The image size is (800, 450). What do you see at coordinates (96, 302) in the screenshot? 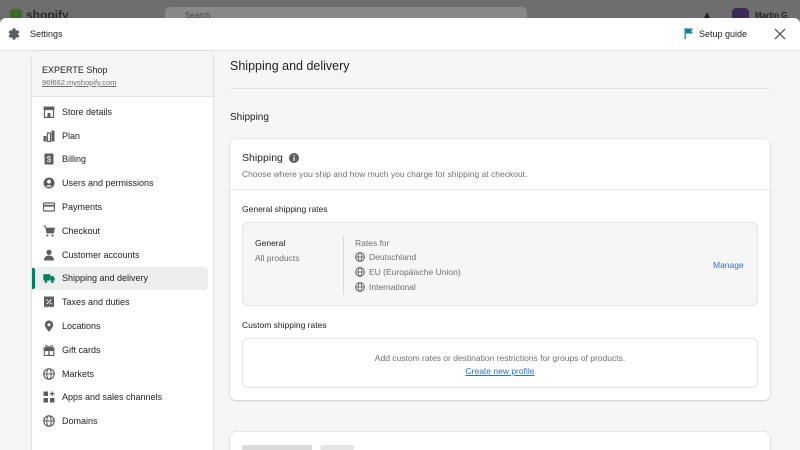
I see `sidebar-item-label: Taxes and duties` at bounding box center [96, 302].